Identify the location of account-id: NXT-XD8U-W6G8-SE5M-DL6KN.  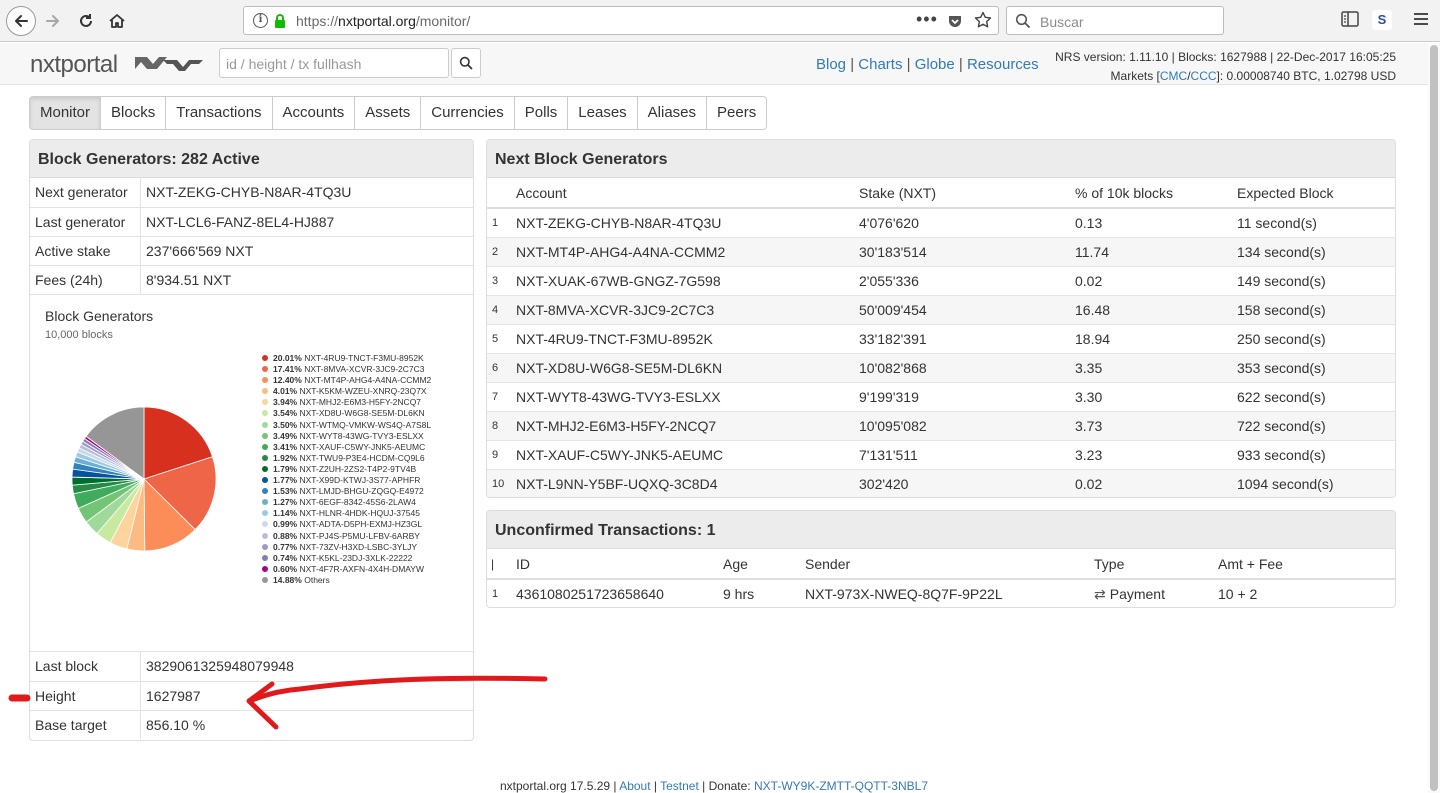
(683, 367).